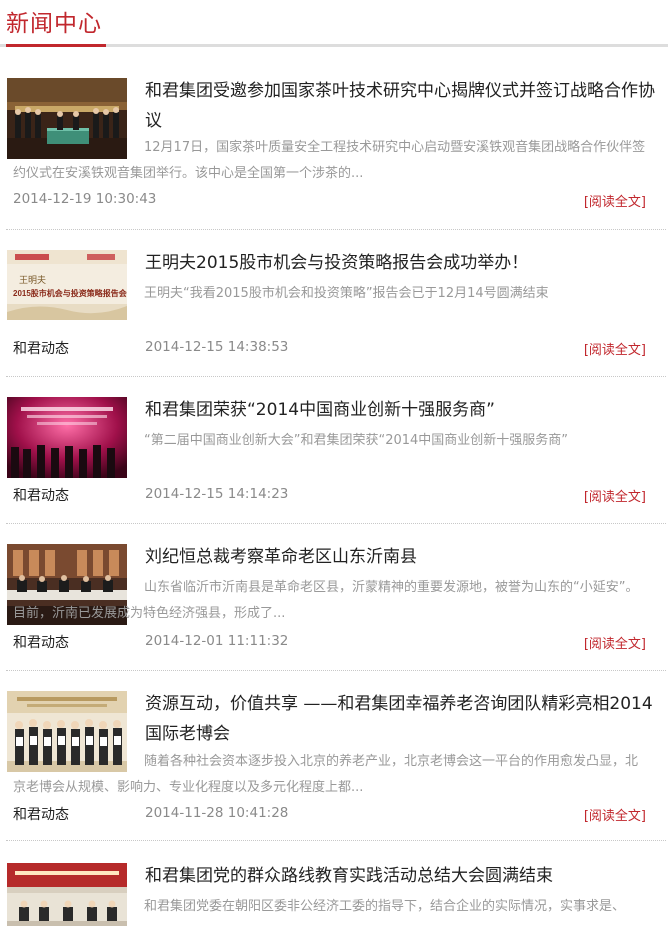 This screenshot has height=926, width=670. Describe the element at coordinates (334, 25) in the screenshot. I see `section-header: 新闻中心` at that location.